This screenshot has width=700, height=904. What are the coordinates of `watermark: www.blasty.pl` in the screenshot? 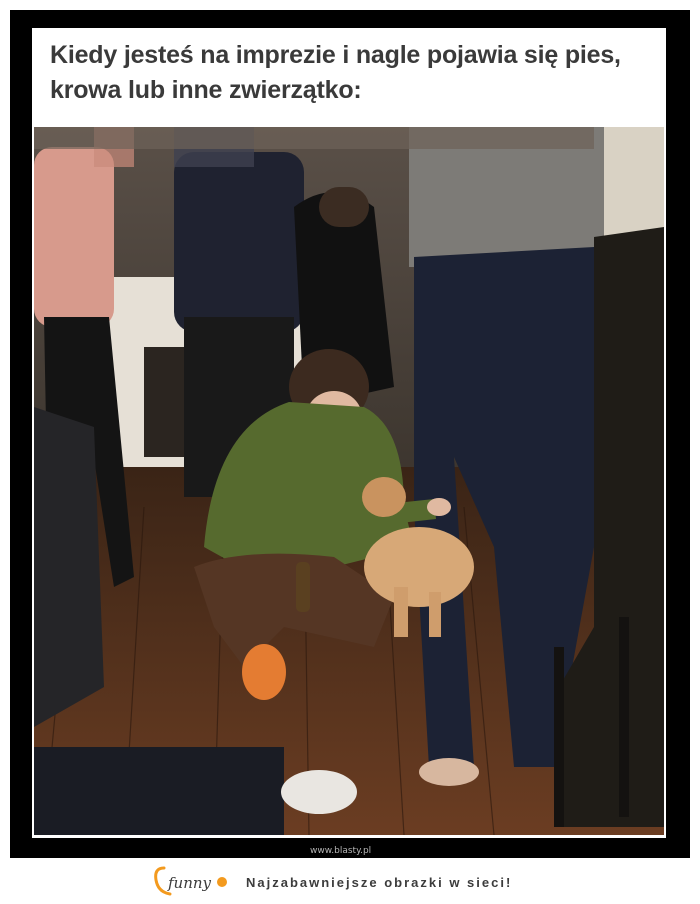 It's located at (341, 851).